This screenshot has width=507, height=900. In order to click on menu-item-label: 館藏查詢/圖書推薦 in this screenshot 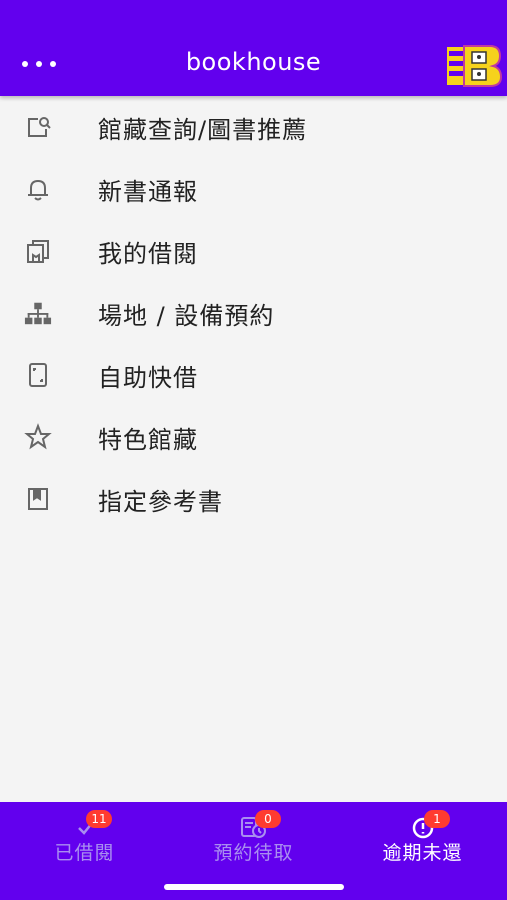, I will do `click(203, 129)`.